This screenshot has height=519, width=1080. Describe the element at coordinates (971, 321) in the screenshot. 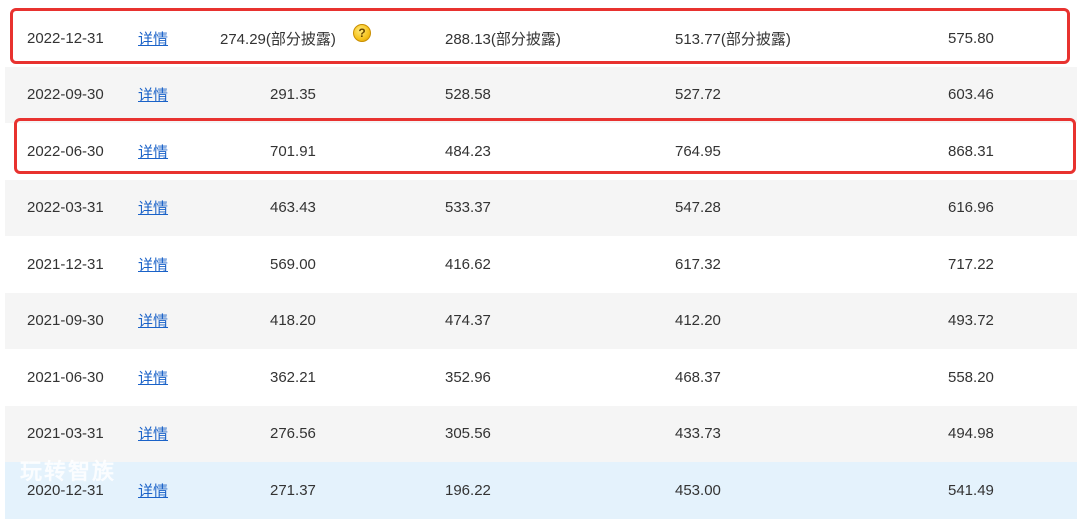

I see `value-col-4: 493.72` at that location.